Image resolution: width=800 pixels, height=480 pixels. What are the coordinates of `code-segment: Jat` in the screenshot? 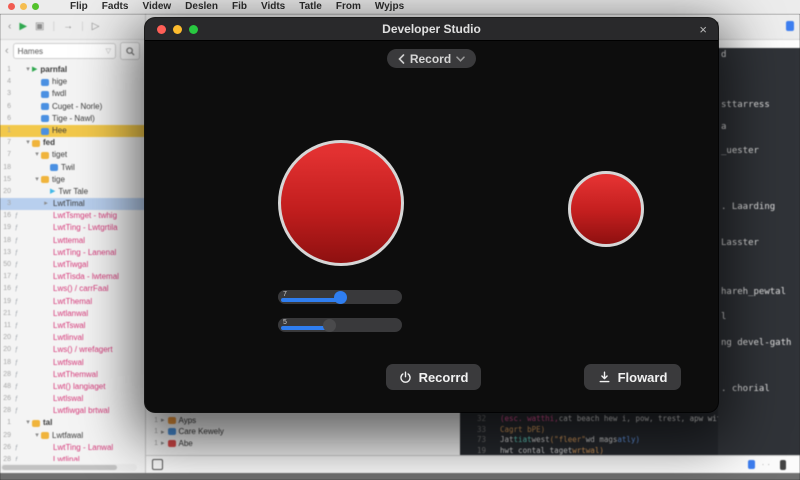 It's located at (507, 439).